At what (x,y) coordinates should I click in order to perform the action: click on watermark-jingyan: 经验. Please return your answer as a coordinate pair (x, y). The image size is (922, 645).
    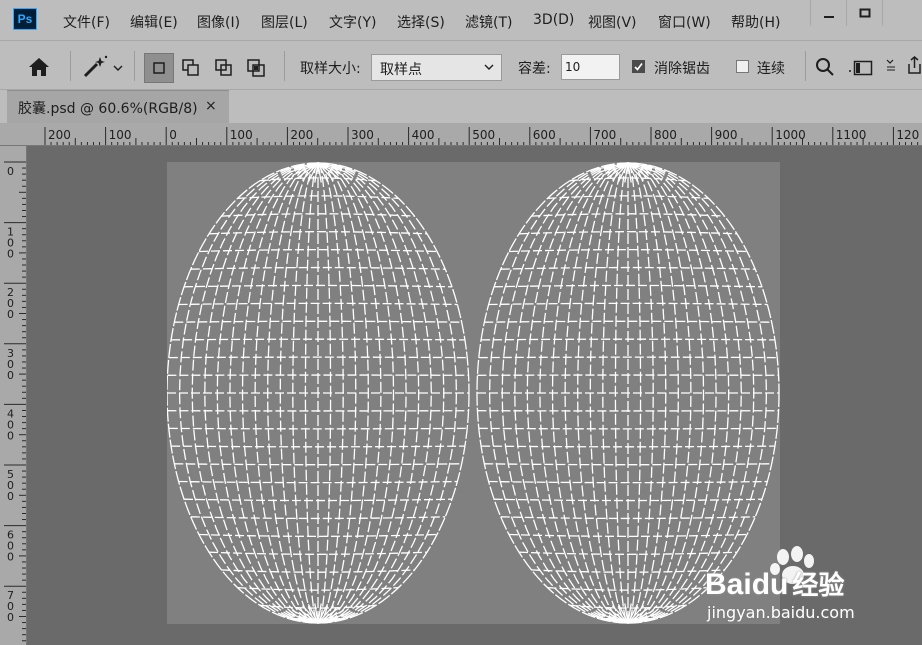
    Looking at the image, I should click on (818, 585).